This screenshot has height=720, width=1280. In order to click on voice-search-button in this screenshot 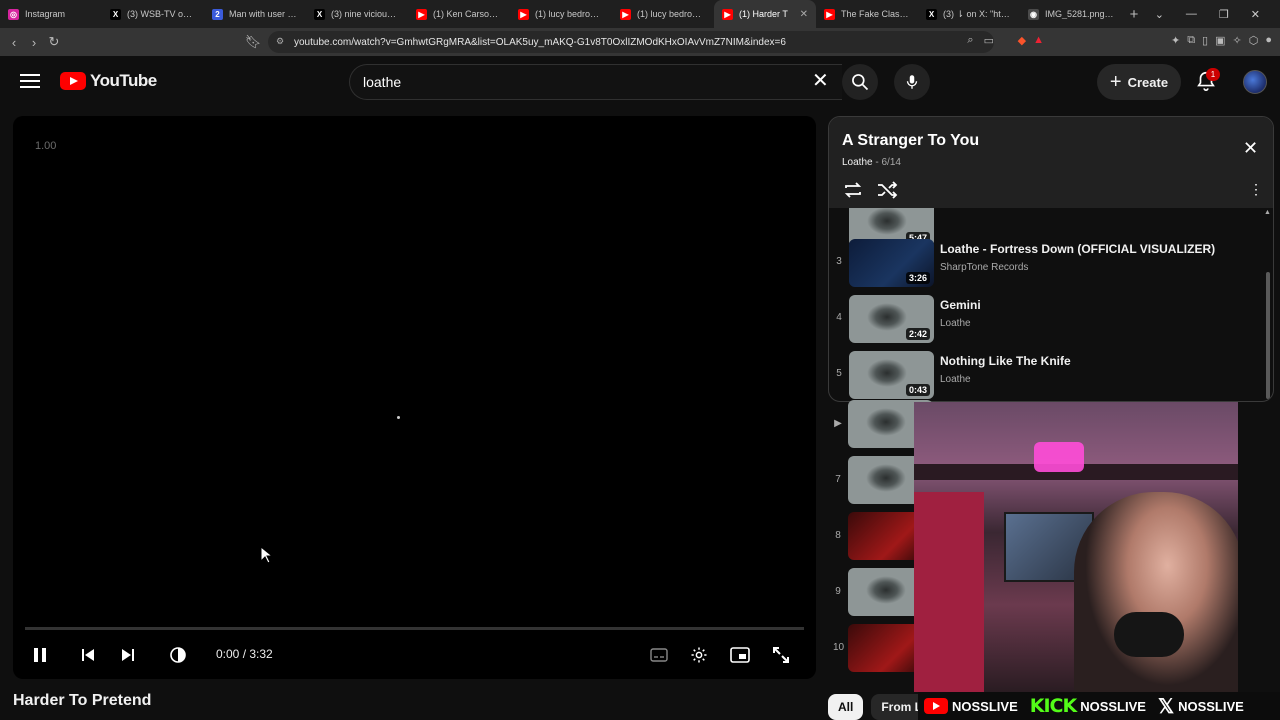, I will do `click(912, 82)`.